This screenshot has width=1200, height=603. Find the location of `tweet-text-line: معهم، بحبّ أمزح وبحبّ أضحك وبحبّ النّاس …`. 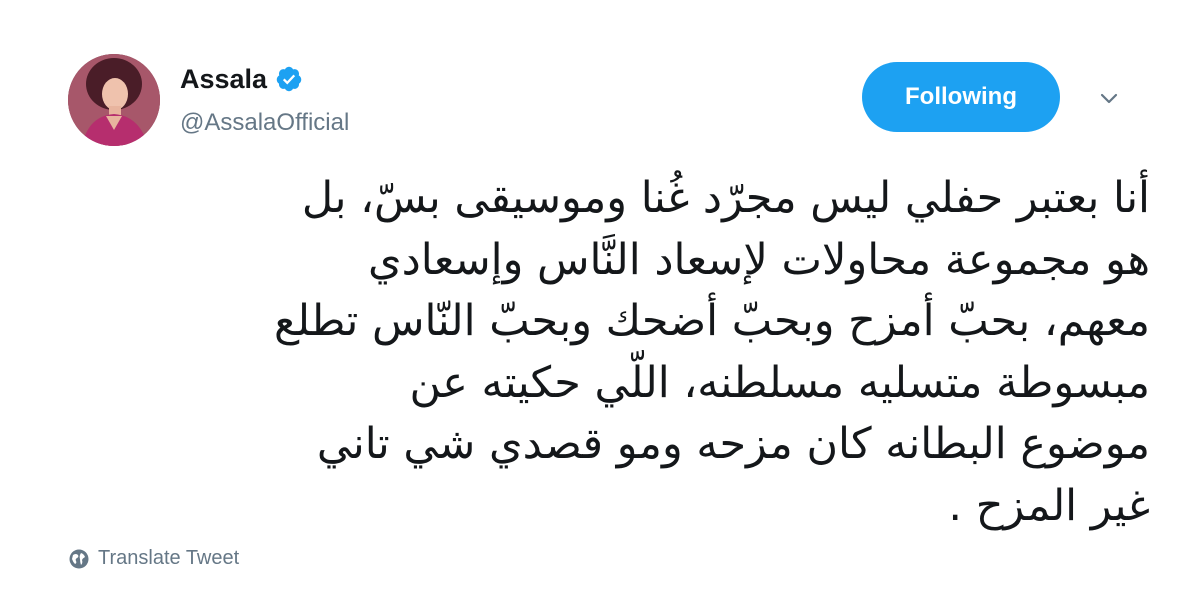

tweet-text-line: معهم، بحبّ أمزح وبحبّ أضحك وبحبّ النّاس … is located at coordinates (711, 321).